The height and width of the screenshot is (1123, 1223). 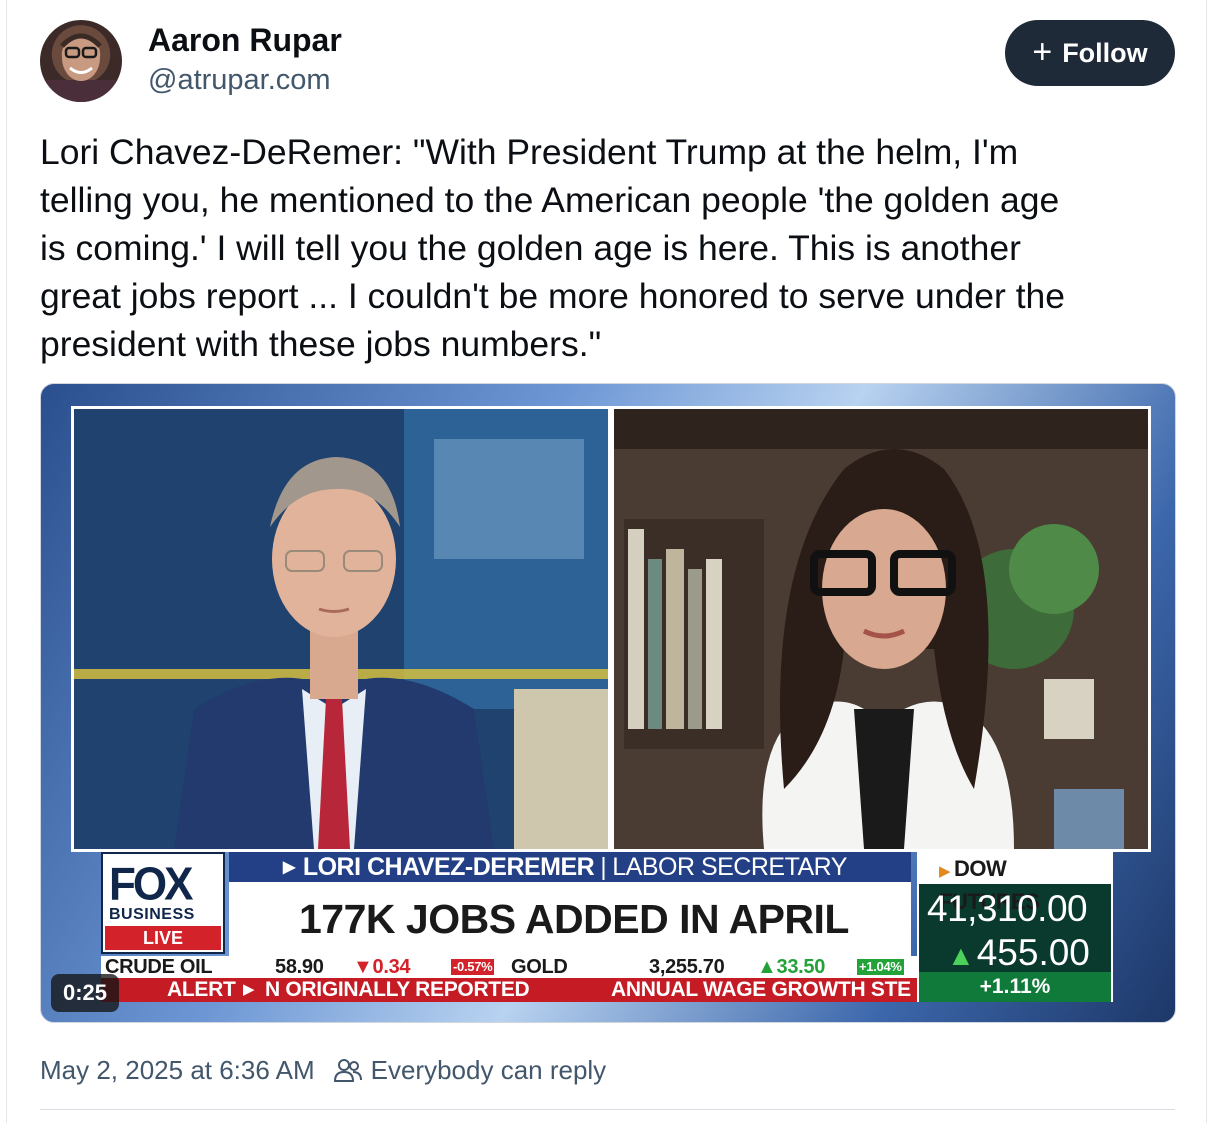 I want to click on people-icon, so click(x=348, y=1070).